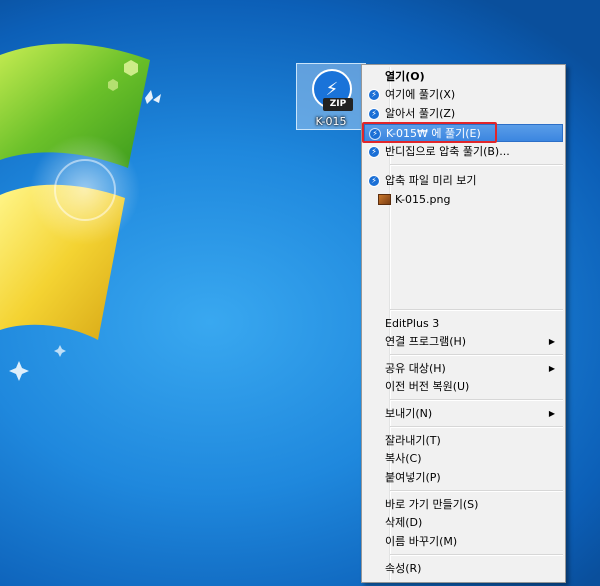 The width and height of the screenshot is (600, 586). What do you see at coordinates (384, 199) in the screenshot?
I see `image-file-icon` at bounding box center [384, 199].